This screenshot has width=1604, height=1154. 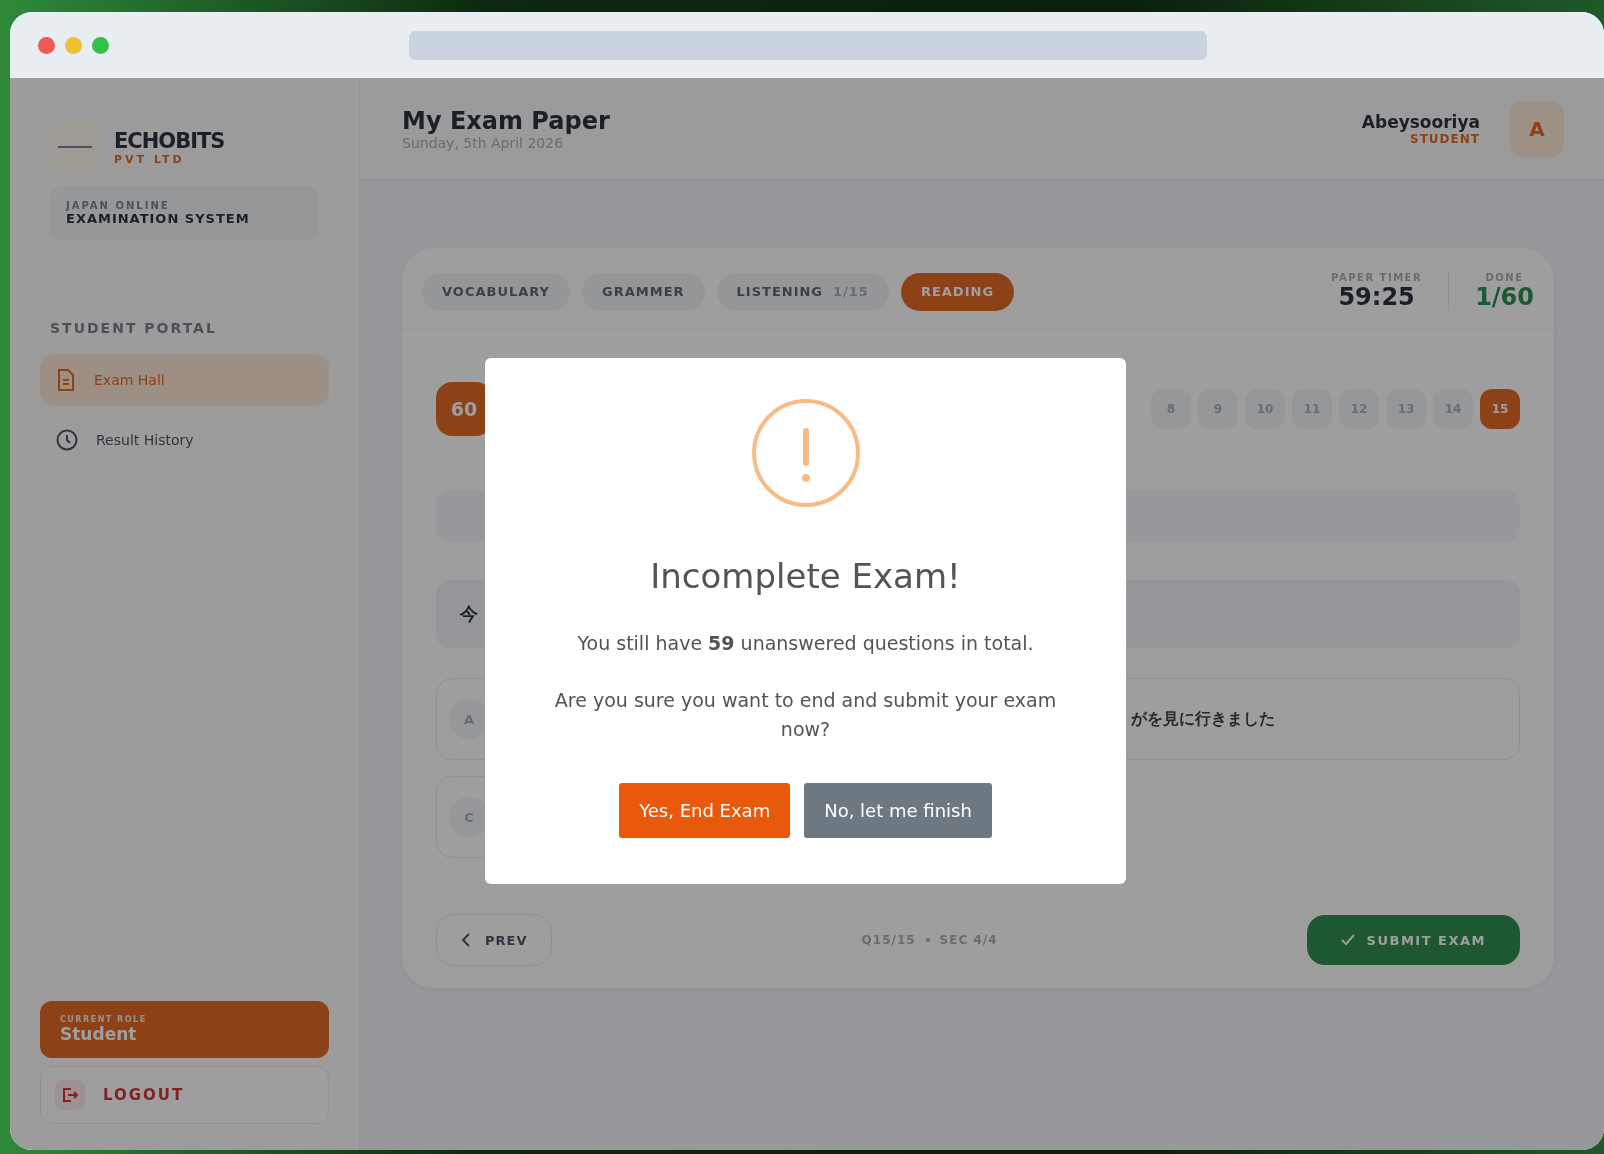 I want to click on user-avatar: A, so click(x=1537, y=128).